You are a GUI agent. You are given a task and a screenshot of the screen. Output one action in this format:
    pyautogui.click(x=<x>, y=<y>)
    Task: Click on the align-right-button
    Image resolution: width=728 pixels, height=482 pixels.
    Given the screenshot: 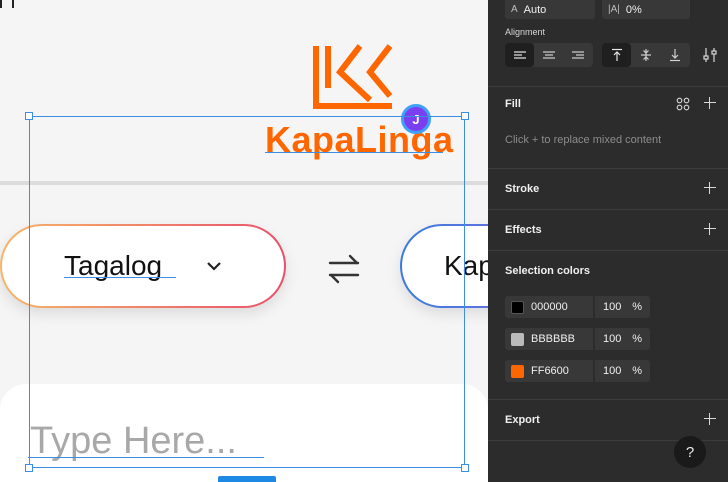 What is the action you would take?
    pyautogui.click(x=577, y=55)
    